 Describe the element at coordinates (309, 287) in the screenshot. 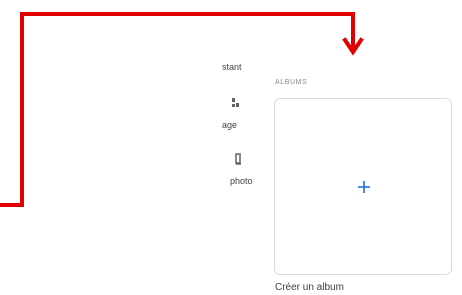

I see `create-album-label: Créer un album` at that location.